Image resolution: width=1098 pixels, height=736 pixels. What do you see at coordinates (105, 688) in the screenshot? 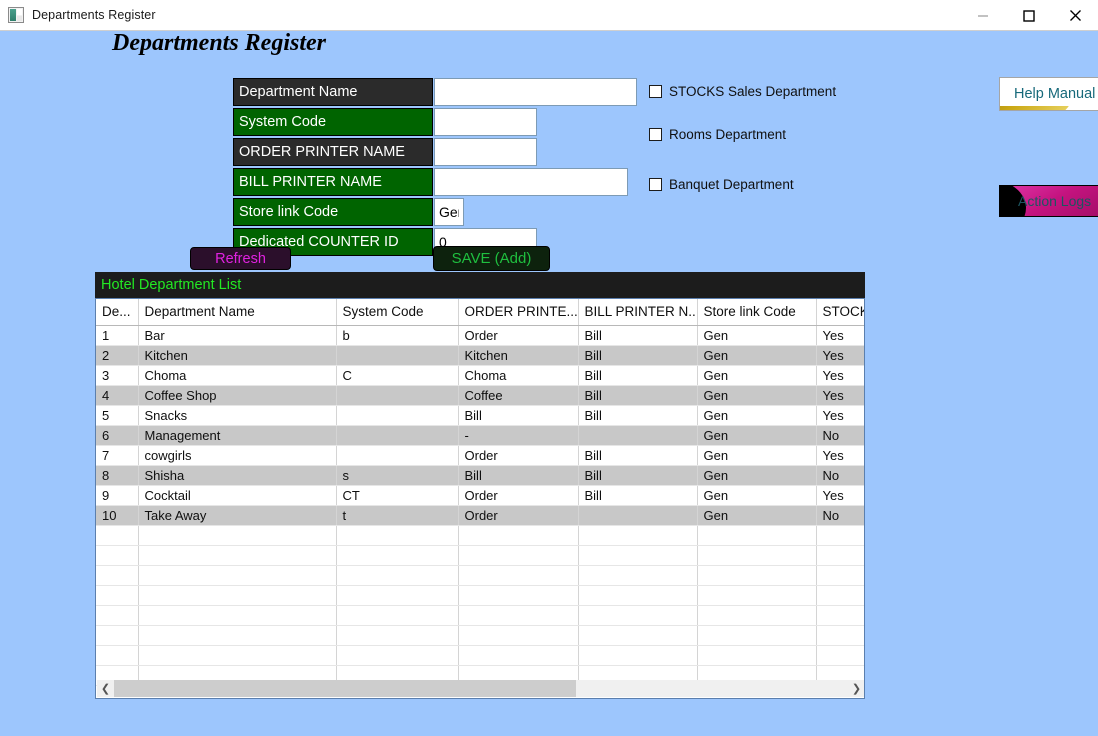
I see `chevron-left-icon: ❮` at bounding box center [105, 688].